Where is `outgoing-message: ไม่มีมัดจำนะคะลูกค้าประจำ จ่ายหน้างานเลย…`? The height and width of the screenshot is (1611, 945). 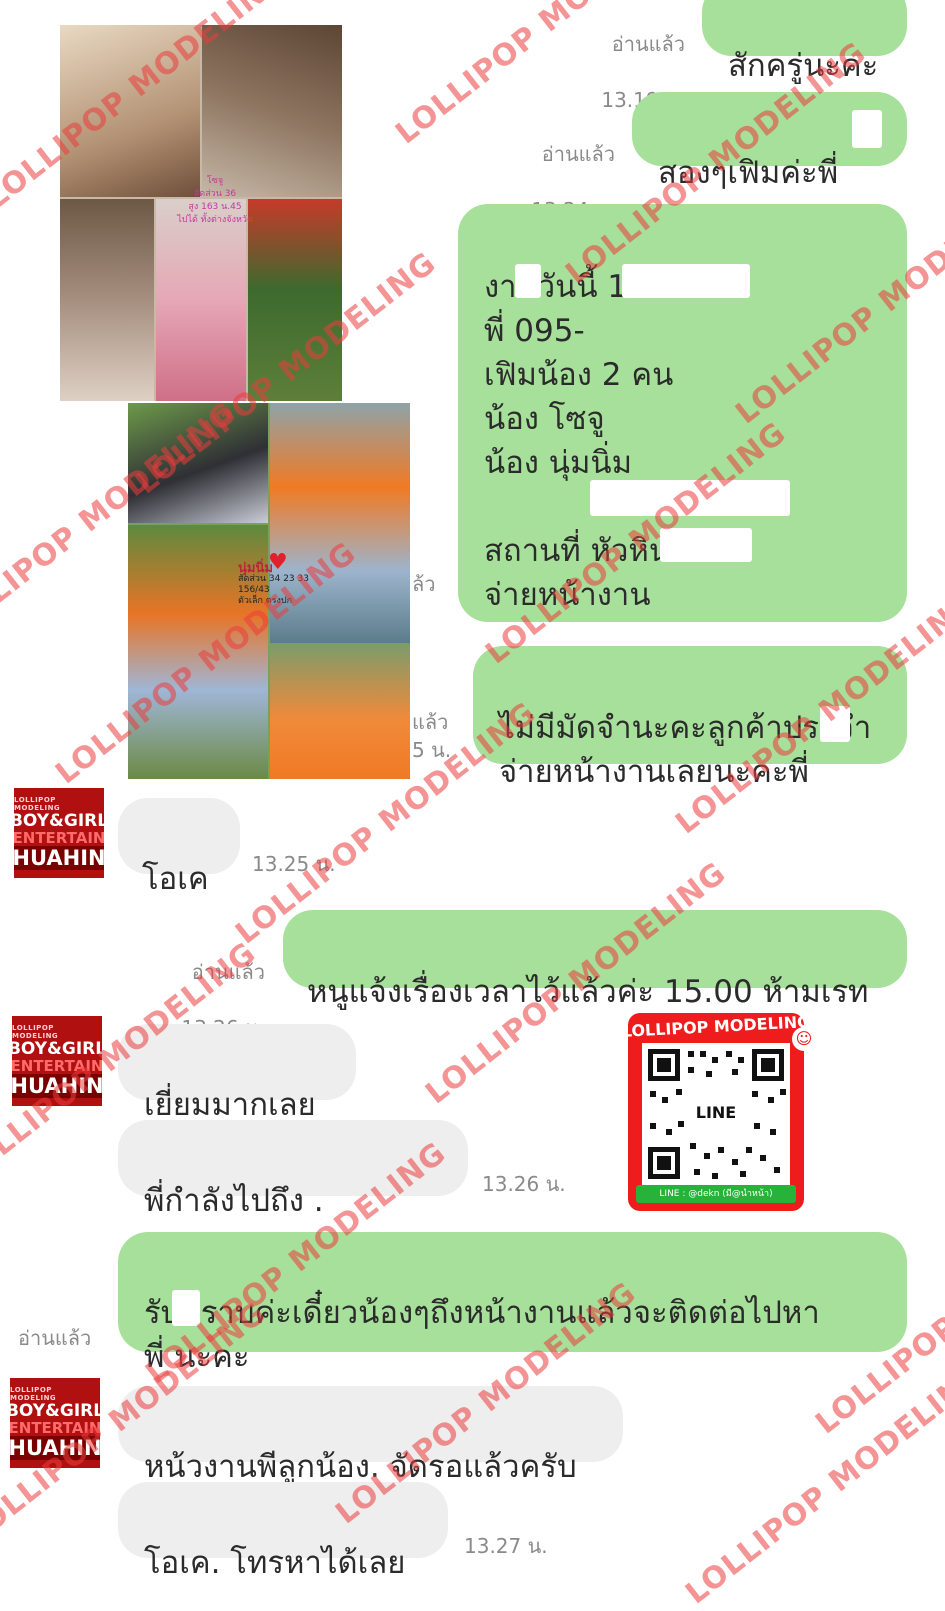 outgoing-message: ไม่มีมัดจำนะคะลูกค้าประจำ จ่ายหน้างานเลย… is located at coordinates (690, 718).